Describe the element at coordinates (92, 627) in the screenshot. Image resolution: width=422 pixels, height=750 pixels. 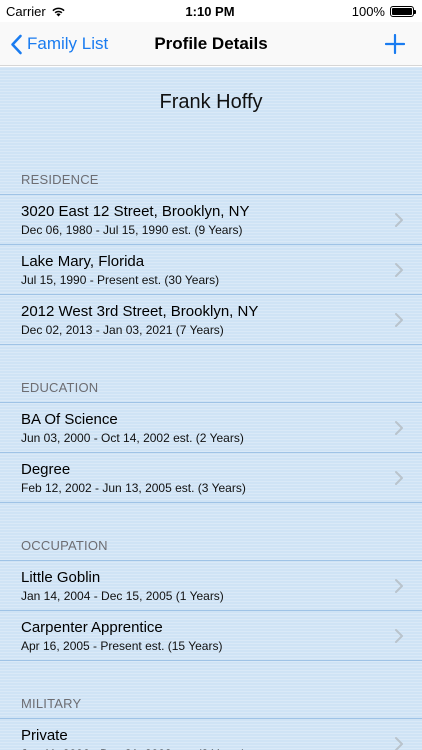
I see `list-item-title: Carpenter Apprentice` at that location.